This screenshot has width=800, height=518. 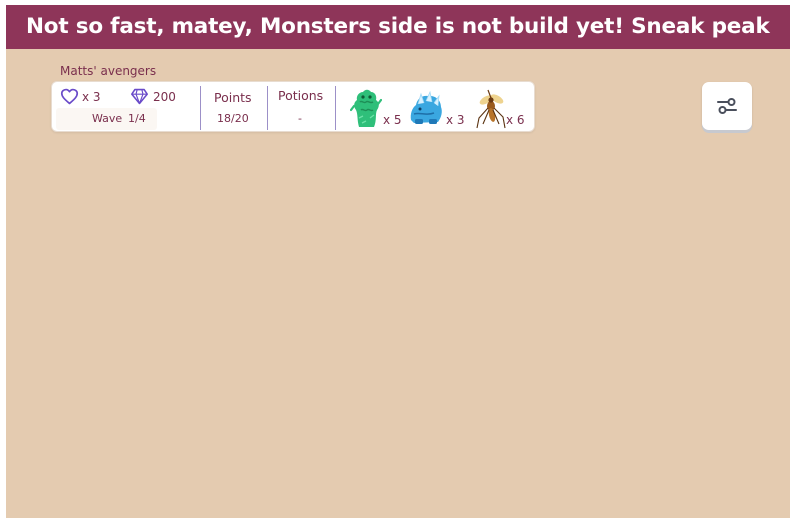 I want to click on green-slime-monster-icon, so click(x=366, y=108).